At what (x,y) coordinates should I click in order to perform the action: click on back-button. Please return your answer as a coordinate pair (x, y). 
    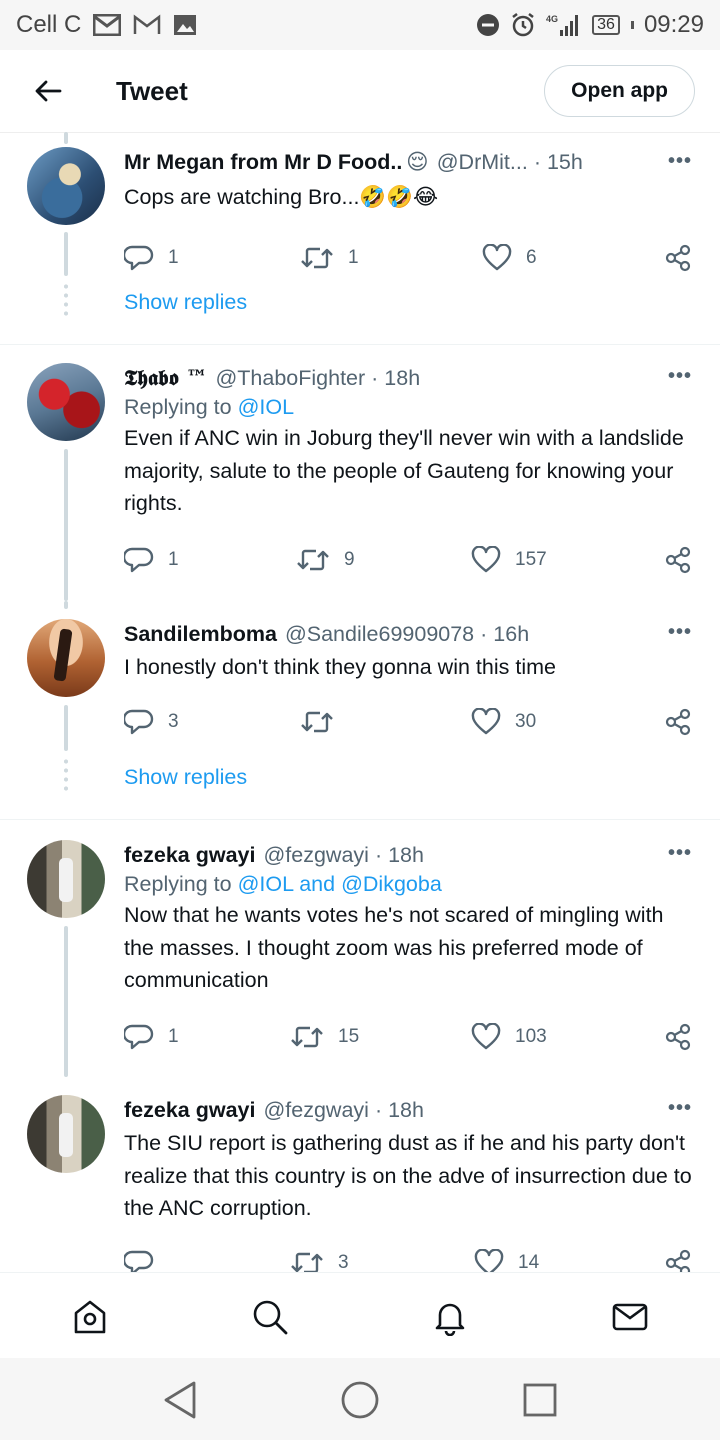
    Looking at the image, I should click on (48, 91).